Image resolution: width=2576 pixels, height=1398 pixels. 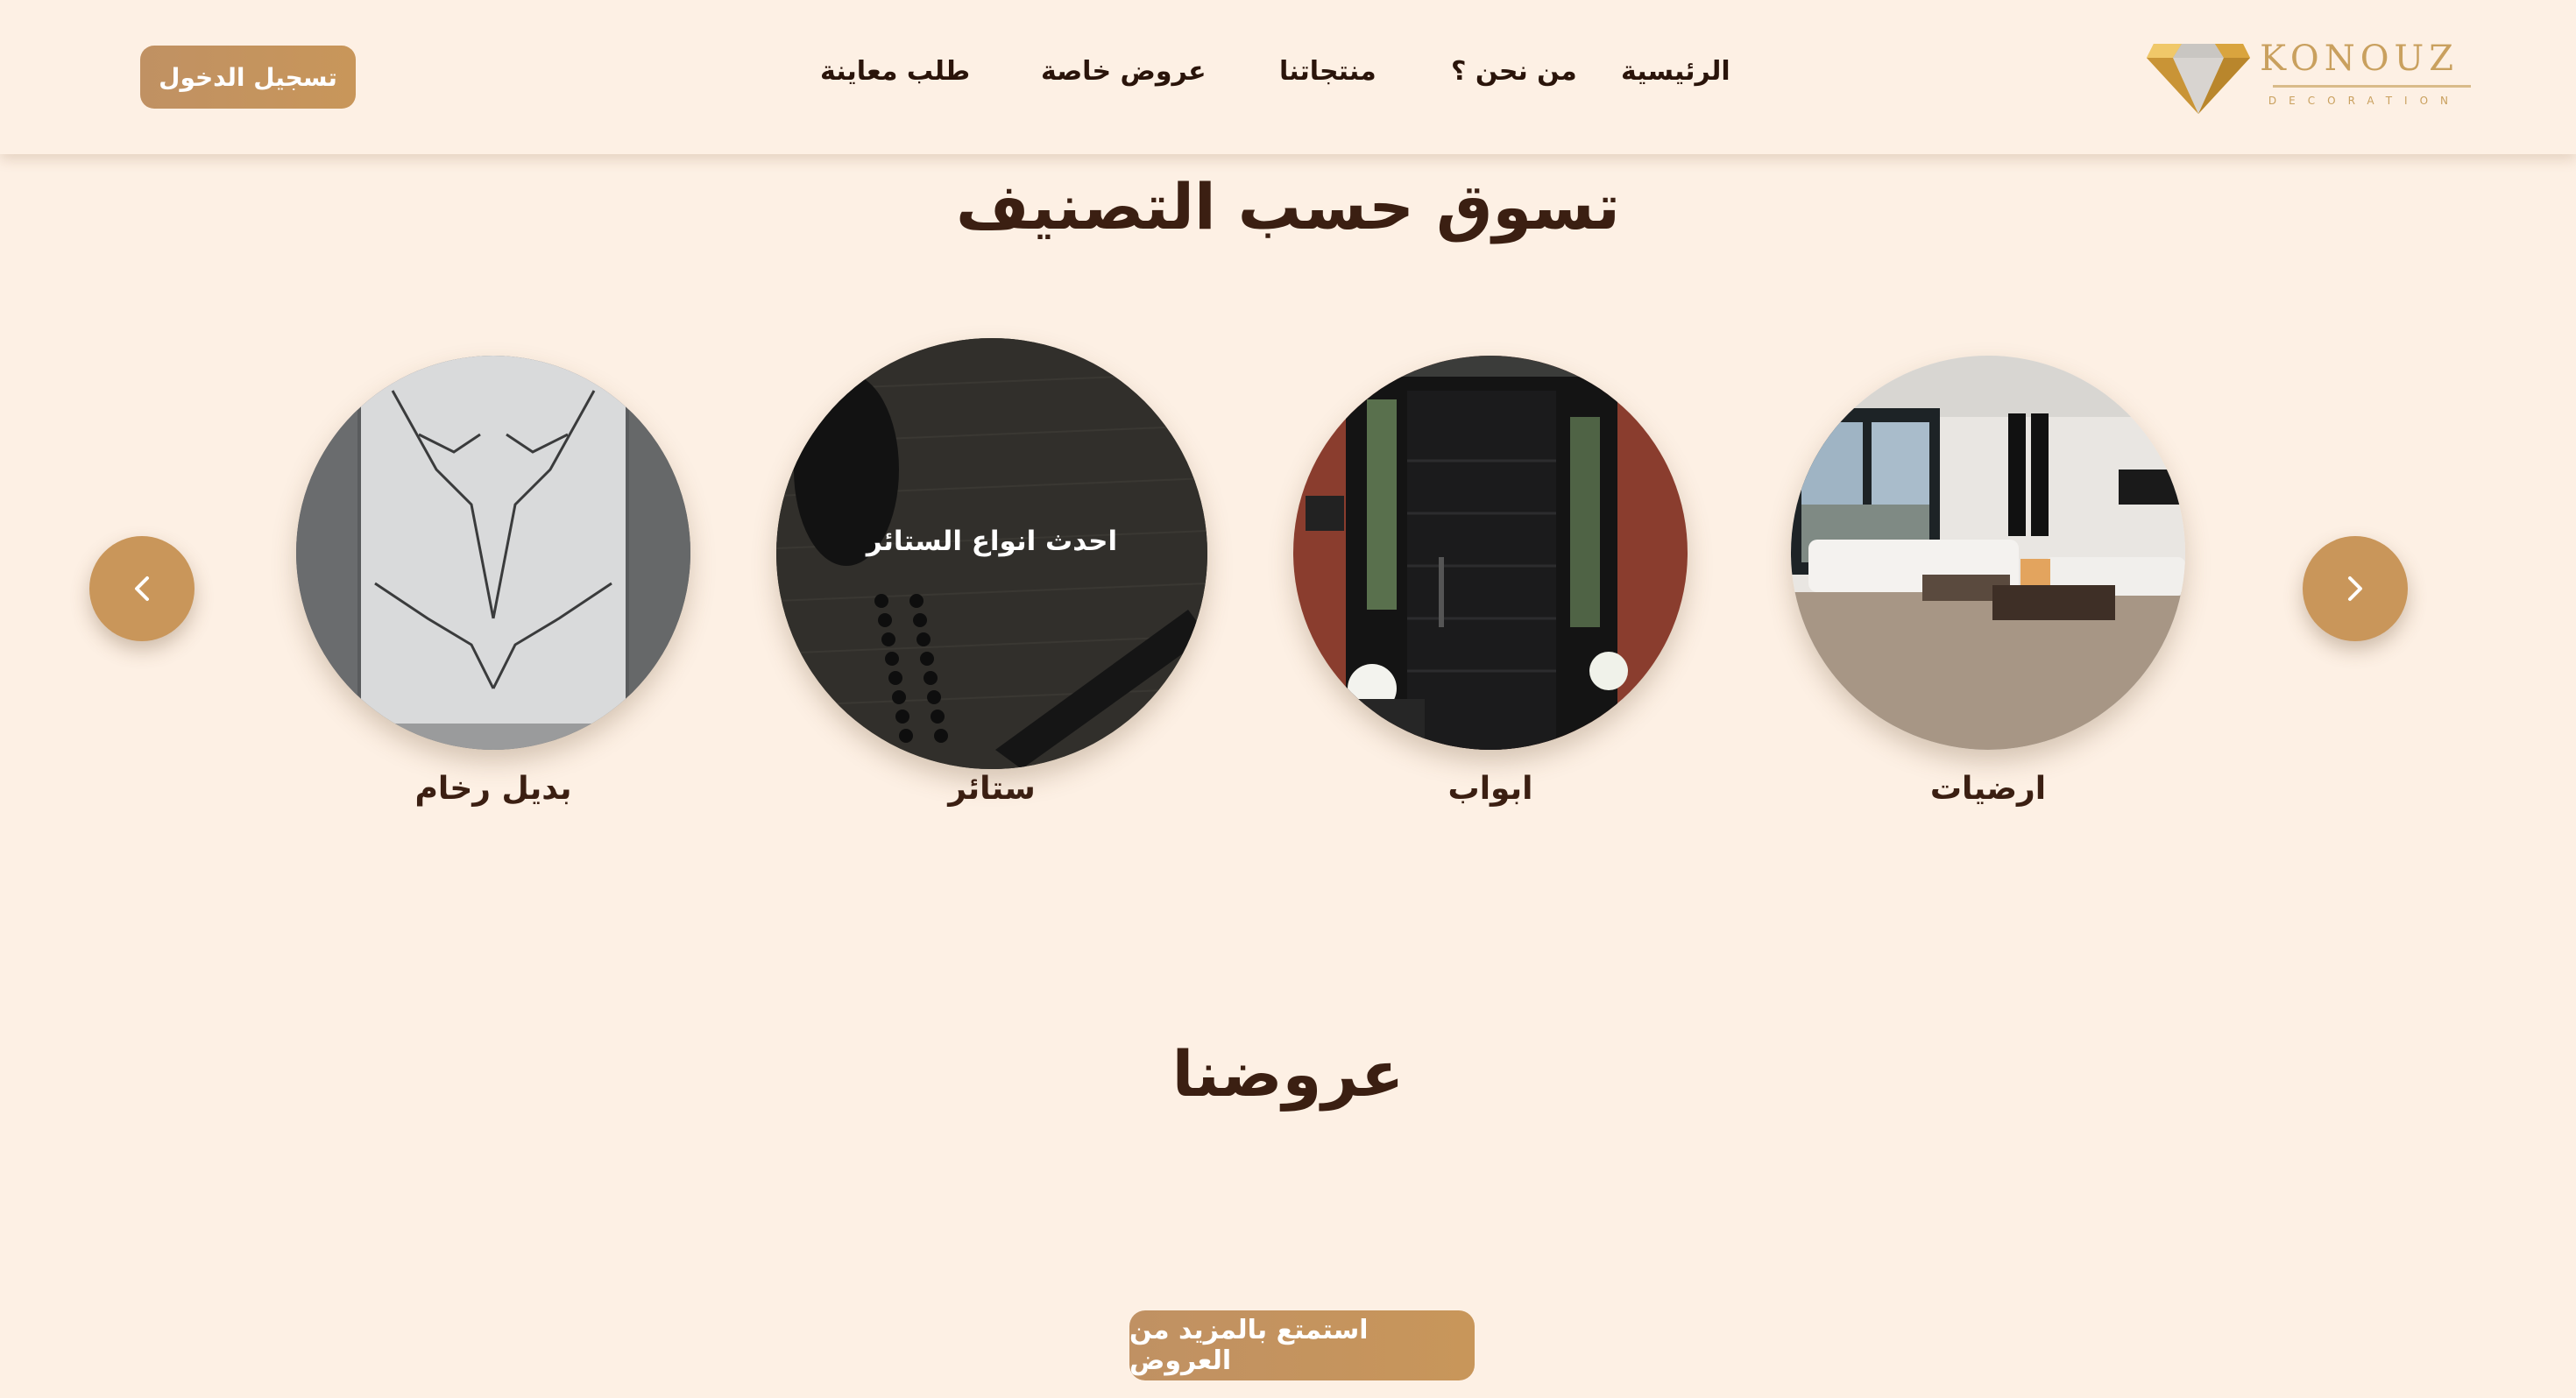 What do you see at coordinates (1490, 789) in the screenshot?
I see `category-doors-label: ابواب` at bounding box center [1490, 789].